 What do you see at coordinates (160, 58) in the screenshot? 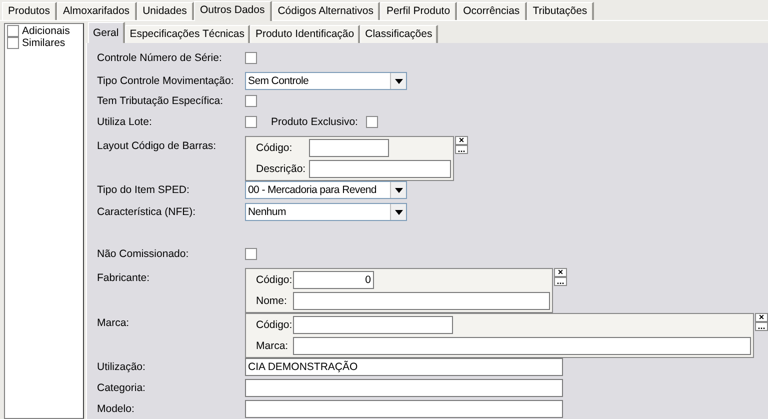
I see `field-label: Controle Número de Série:` at bounding box center [160, 58].